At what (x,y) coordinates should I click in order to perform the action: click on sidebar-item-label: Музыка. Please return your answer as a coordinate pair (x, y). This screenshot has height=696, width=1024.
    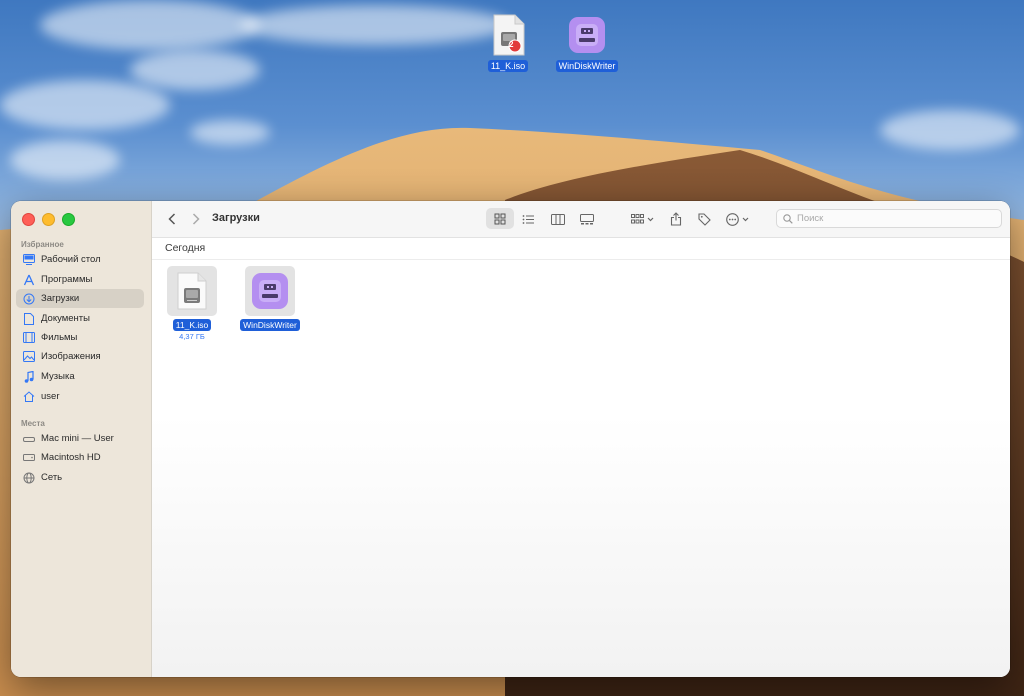
    Looking at the image, I should click on (58, 376).